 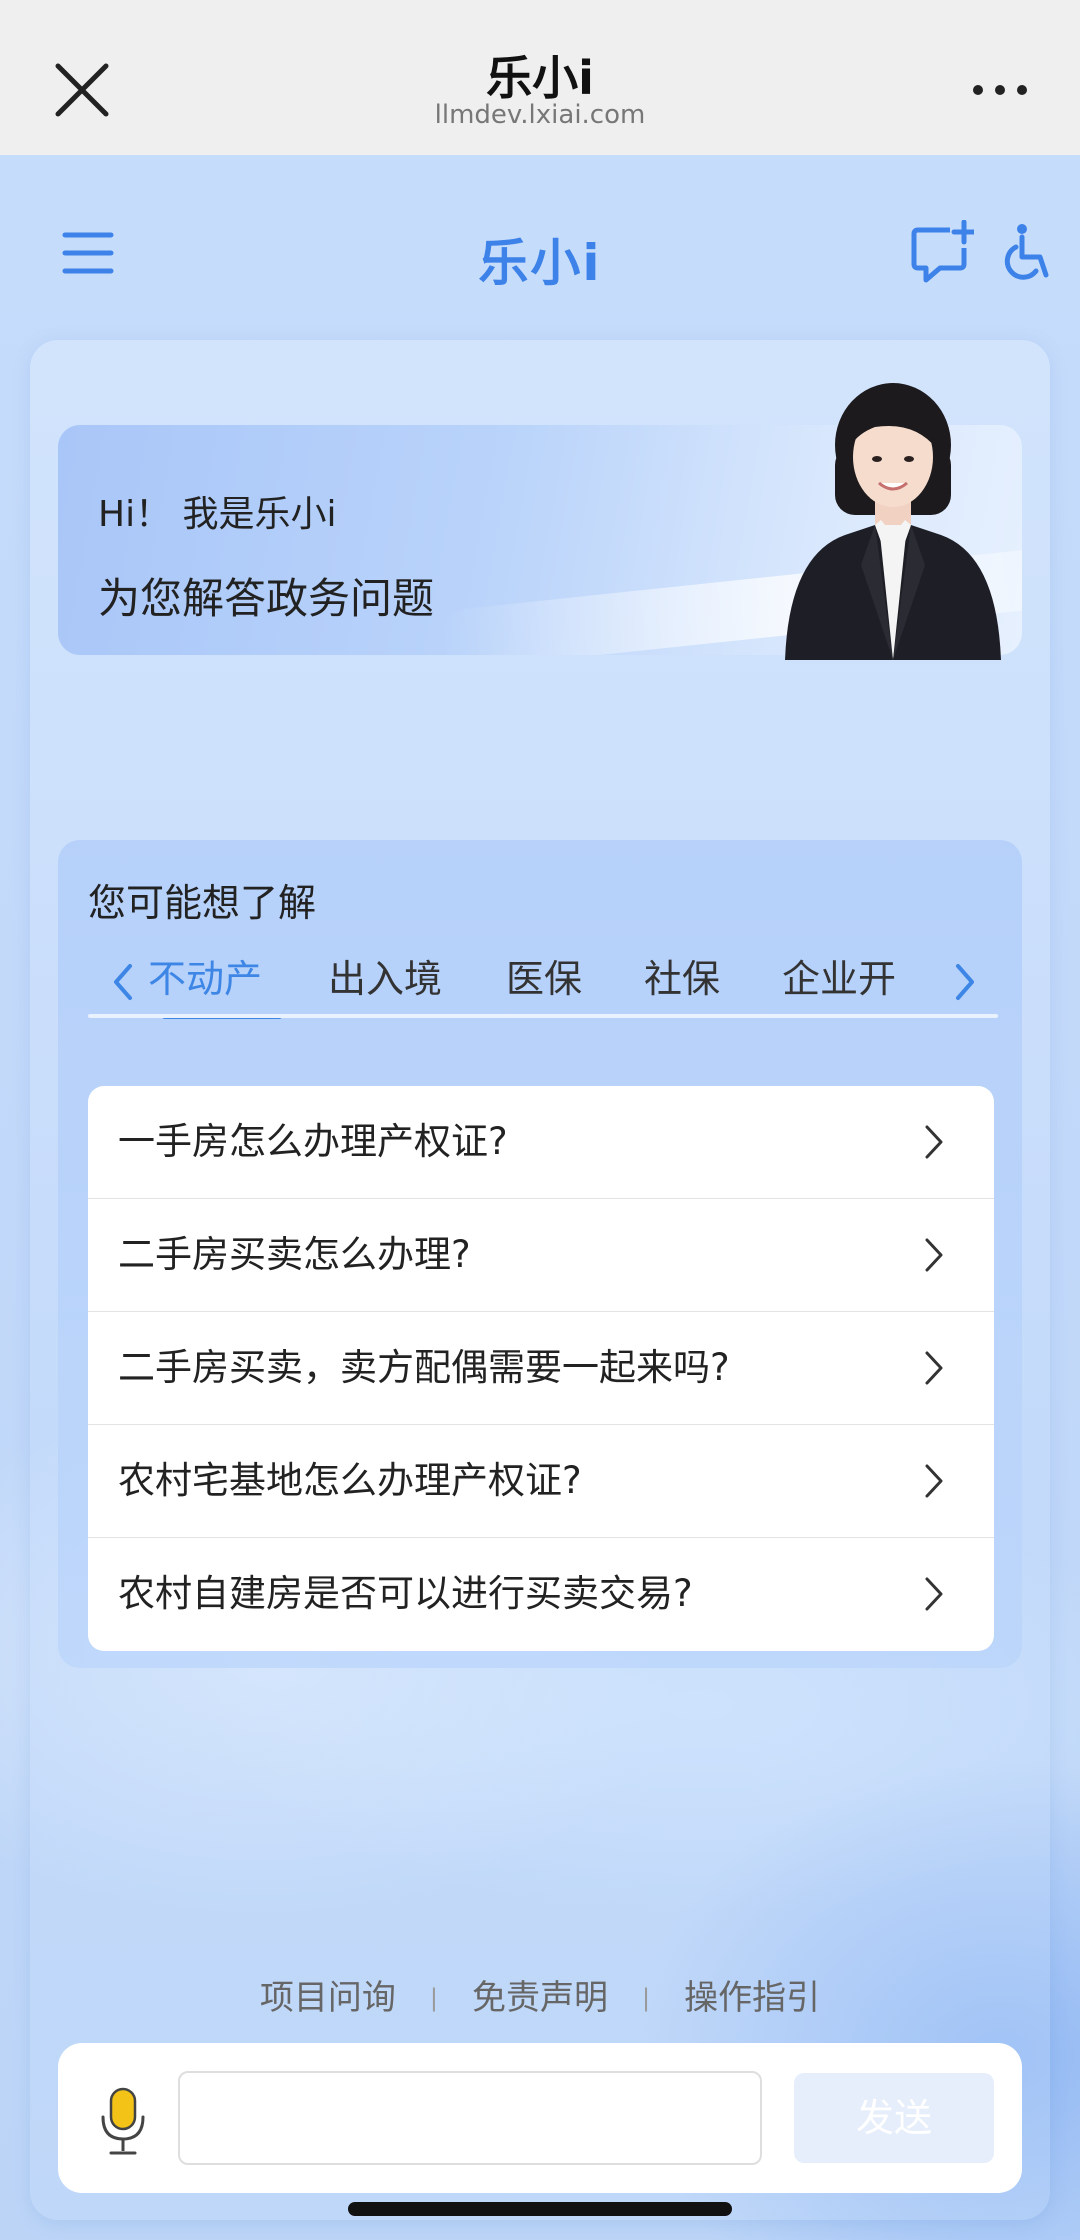 I want to click on send-button: 发送, so click(x=894, y=2118).